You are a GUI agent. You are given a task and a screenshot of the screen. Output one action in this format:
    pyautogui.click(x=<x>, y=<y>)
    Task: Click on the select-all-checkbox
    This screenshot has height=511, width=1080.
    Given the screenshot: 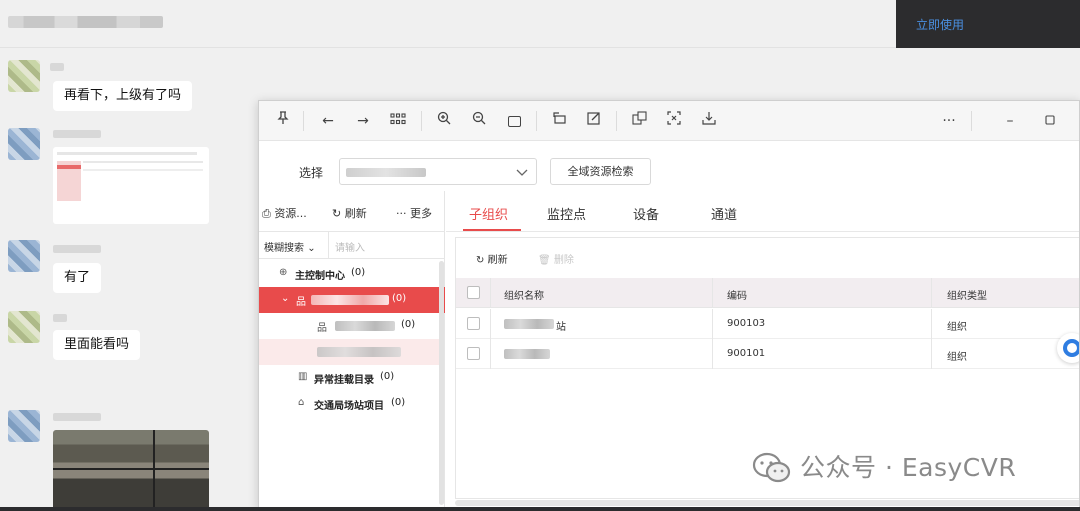 What is the action you would take?
    pyautogui.click(x=473, y=292)
    